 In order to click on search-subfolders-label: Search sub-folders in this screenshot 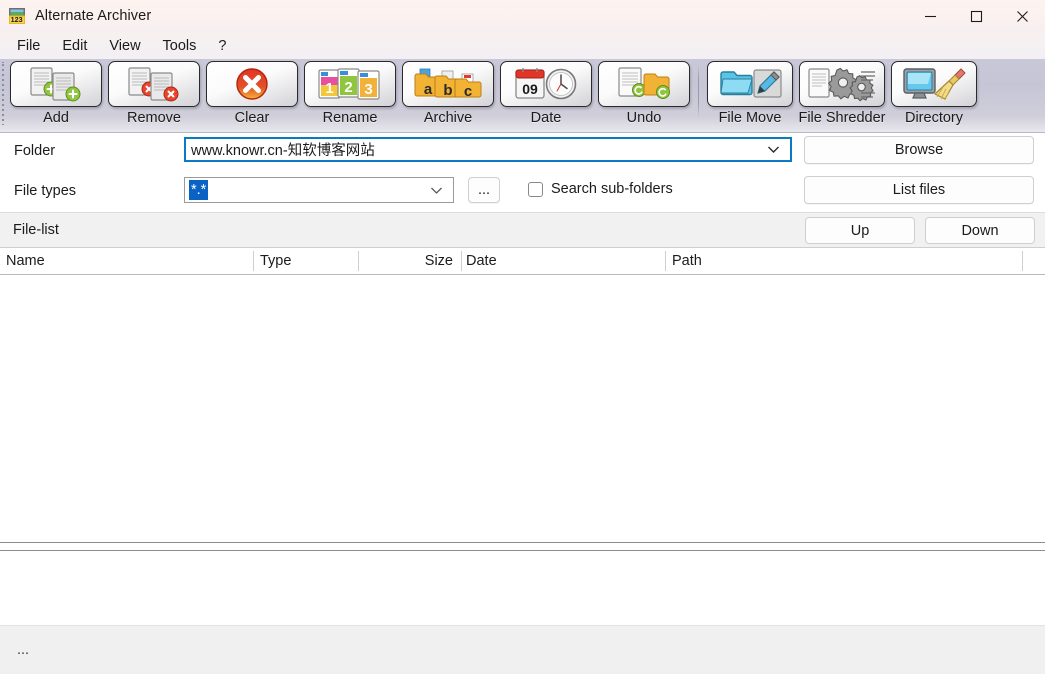, I will do `click(612, 189)`.